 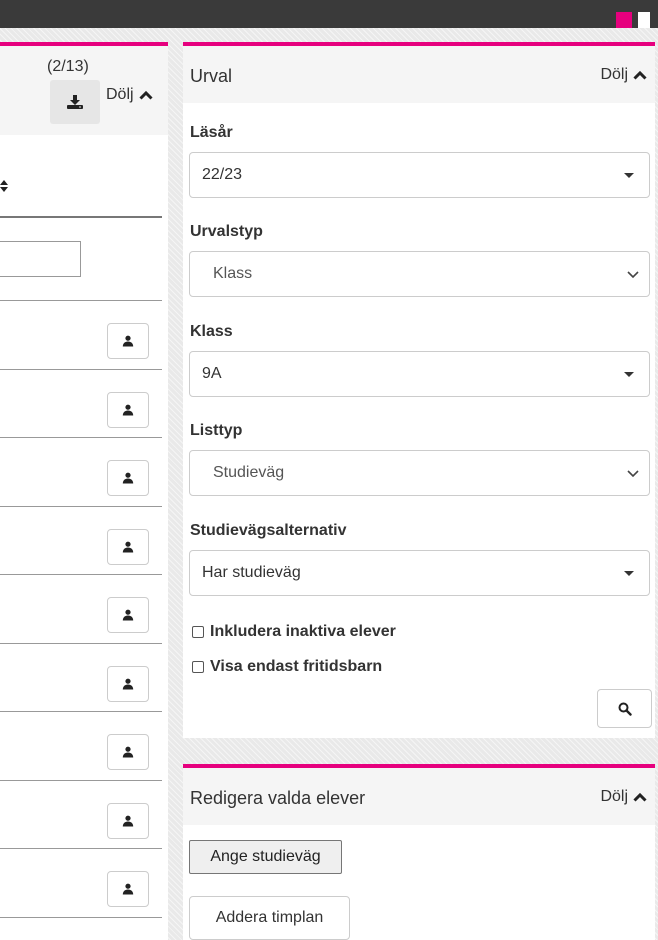 I want to click on urval-panel-header: Urval Dölj, so click(x=419, y=74).